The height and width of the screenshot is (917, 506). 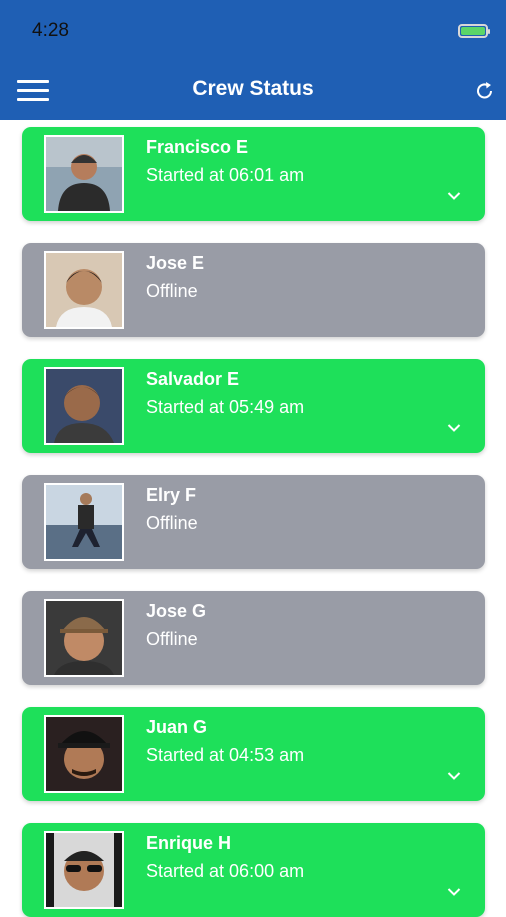 I want to click on battery-icon, so click(x=474, y=31).